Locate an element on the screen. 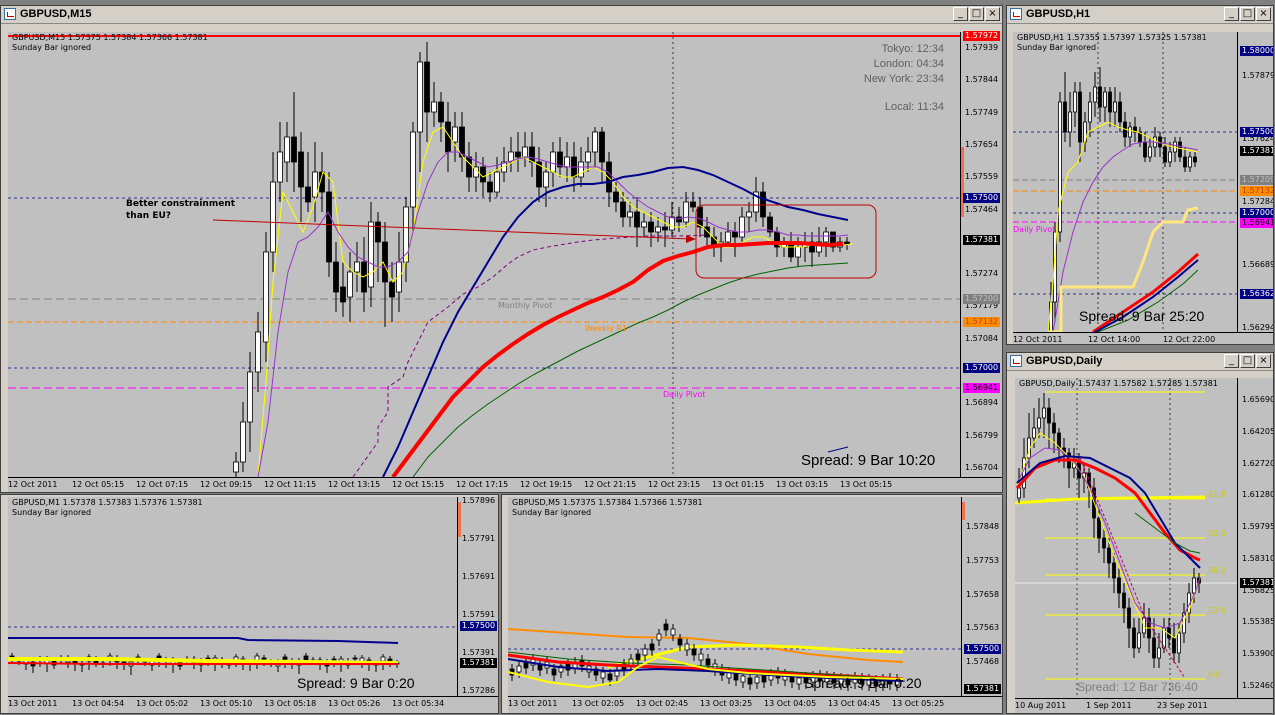 The image size is (1275, 715). h1-level-tag: 1.57000 is located at coordinates (1256, 213).